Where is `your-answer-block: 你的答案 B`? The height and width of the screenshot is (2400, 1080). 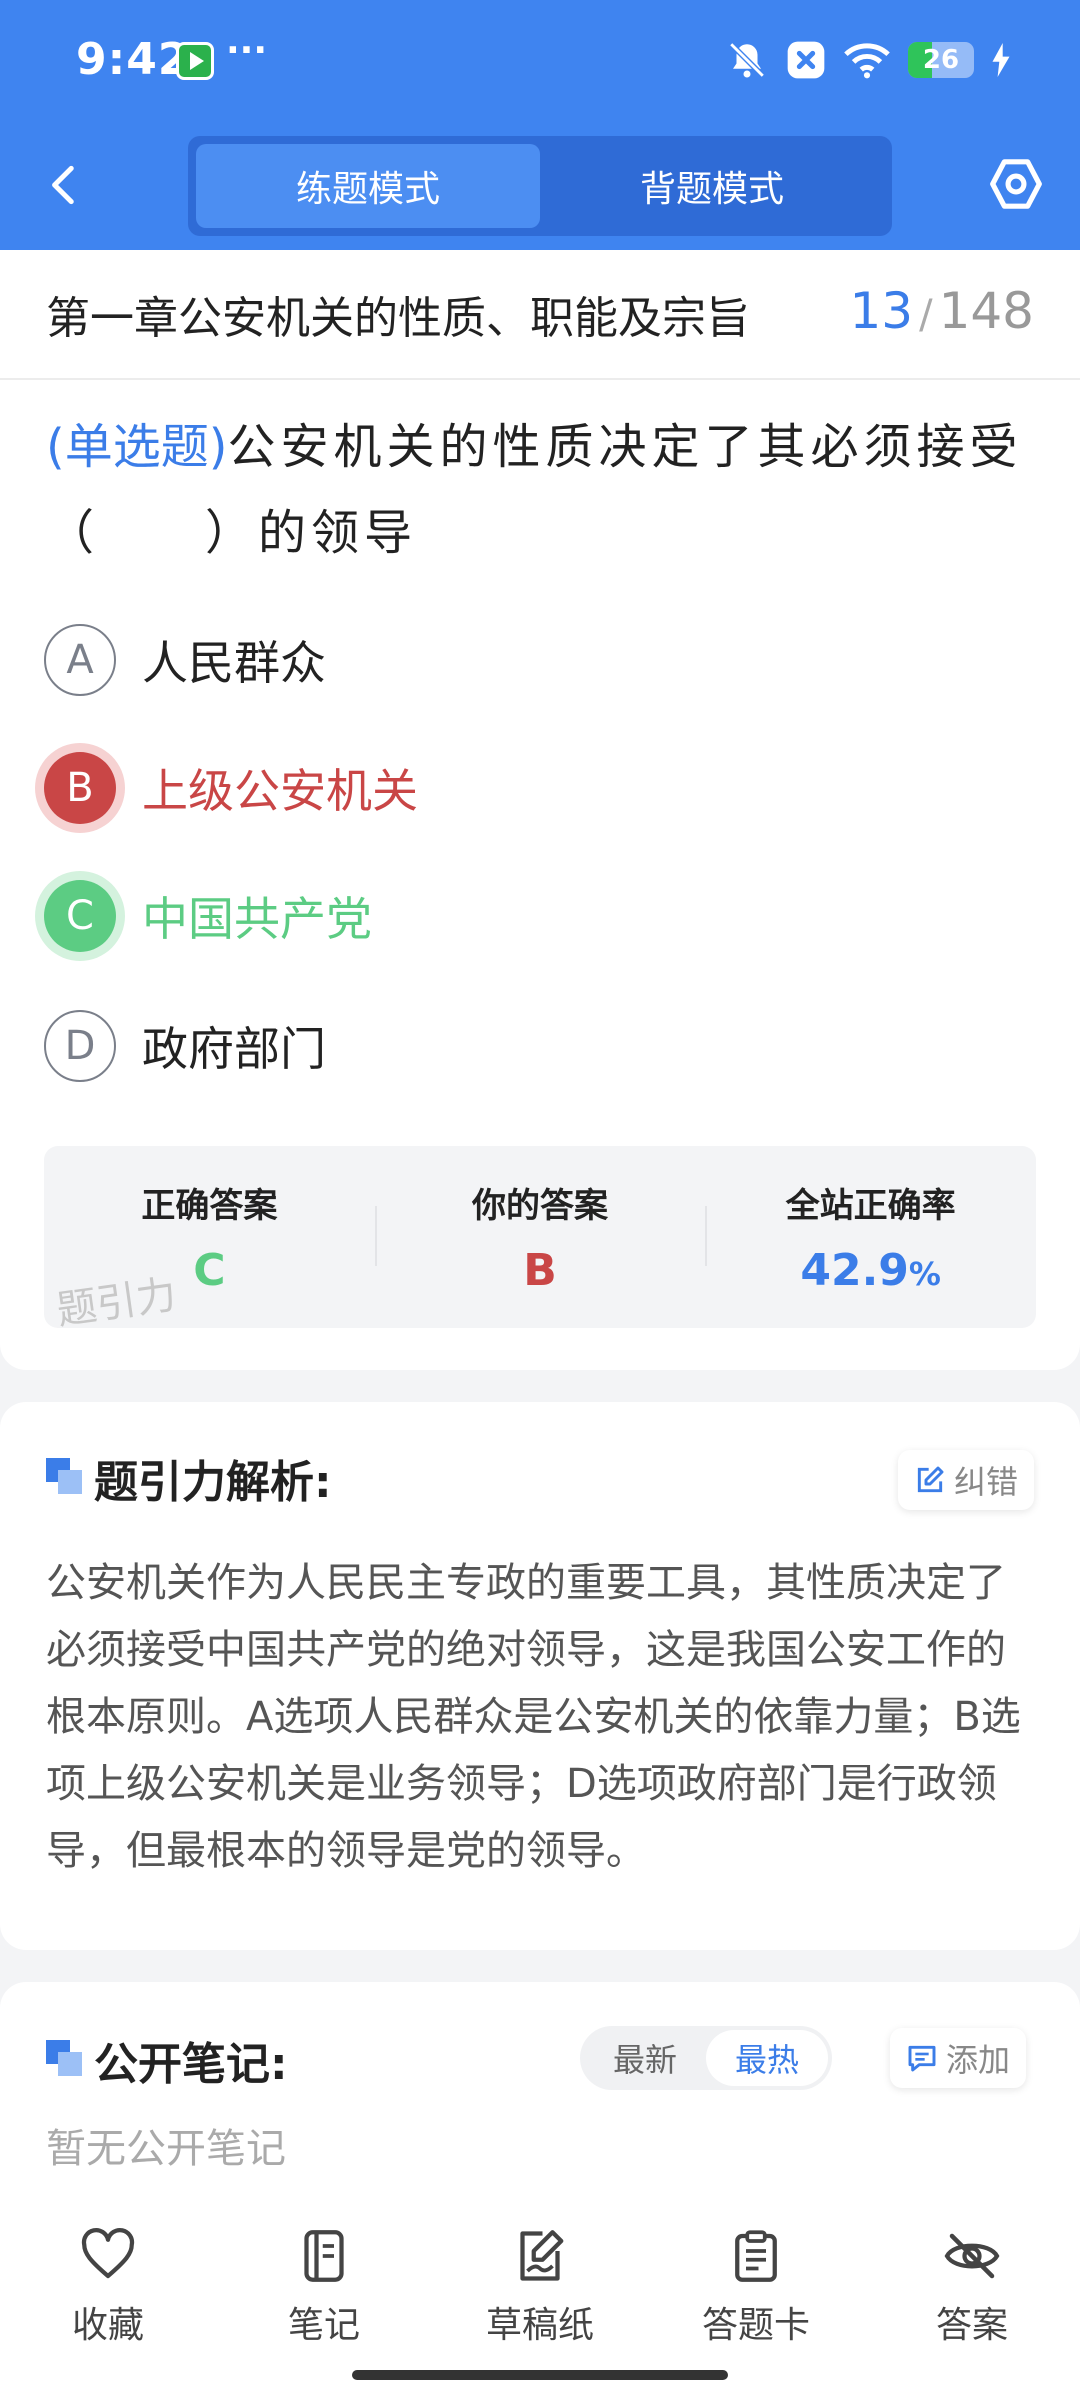
your-answer-block: 你的答案 B is located at coordinates (540, 1237).